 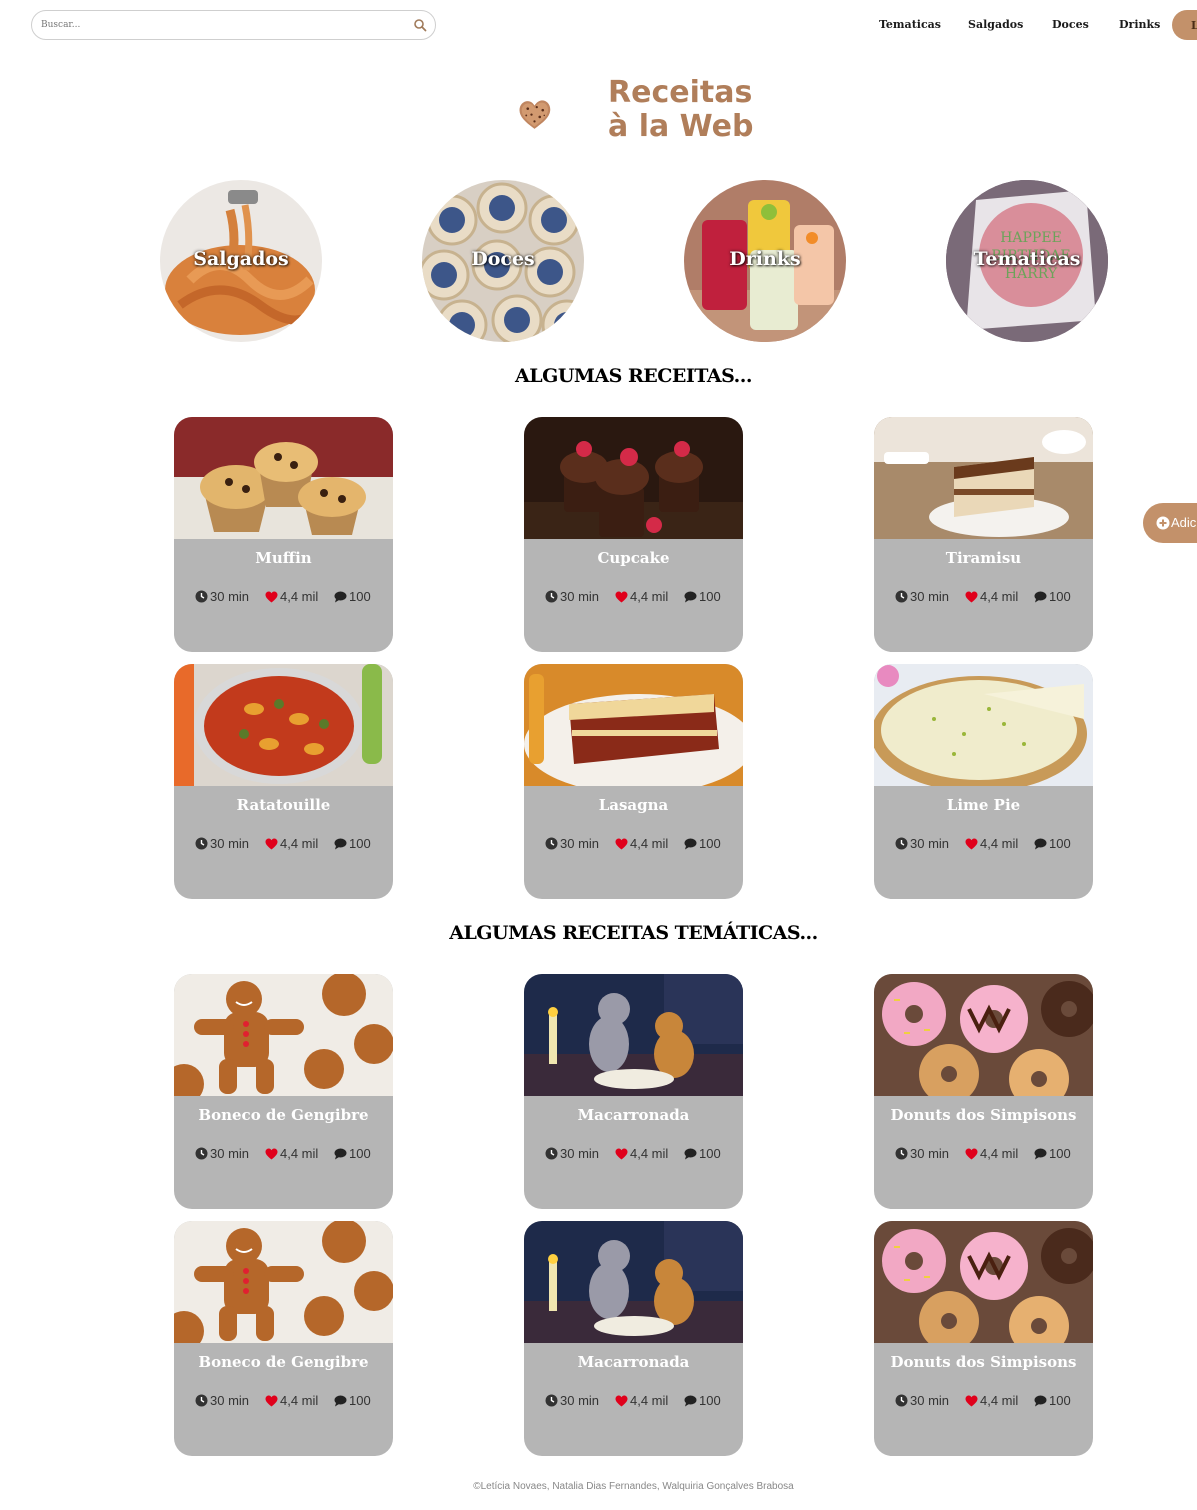 I want to click on lime-pie-image, so click(x=983, y=725).